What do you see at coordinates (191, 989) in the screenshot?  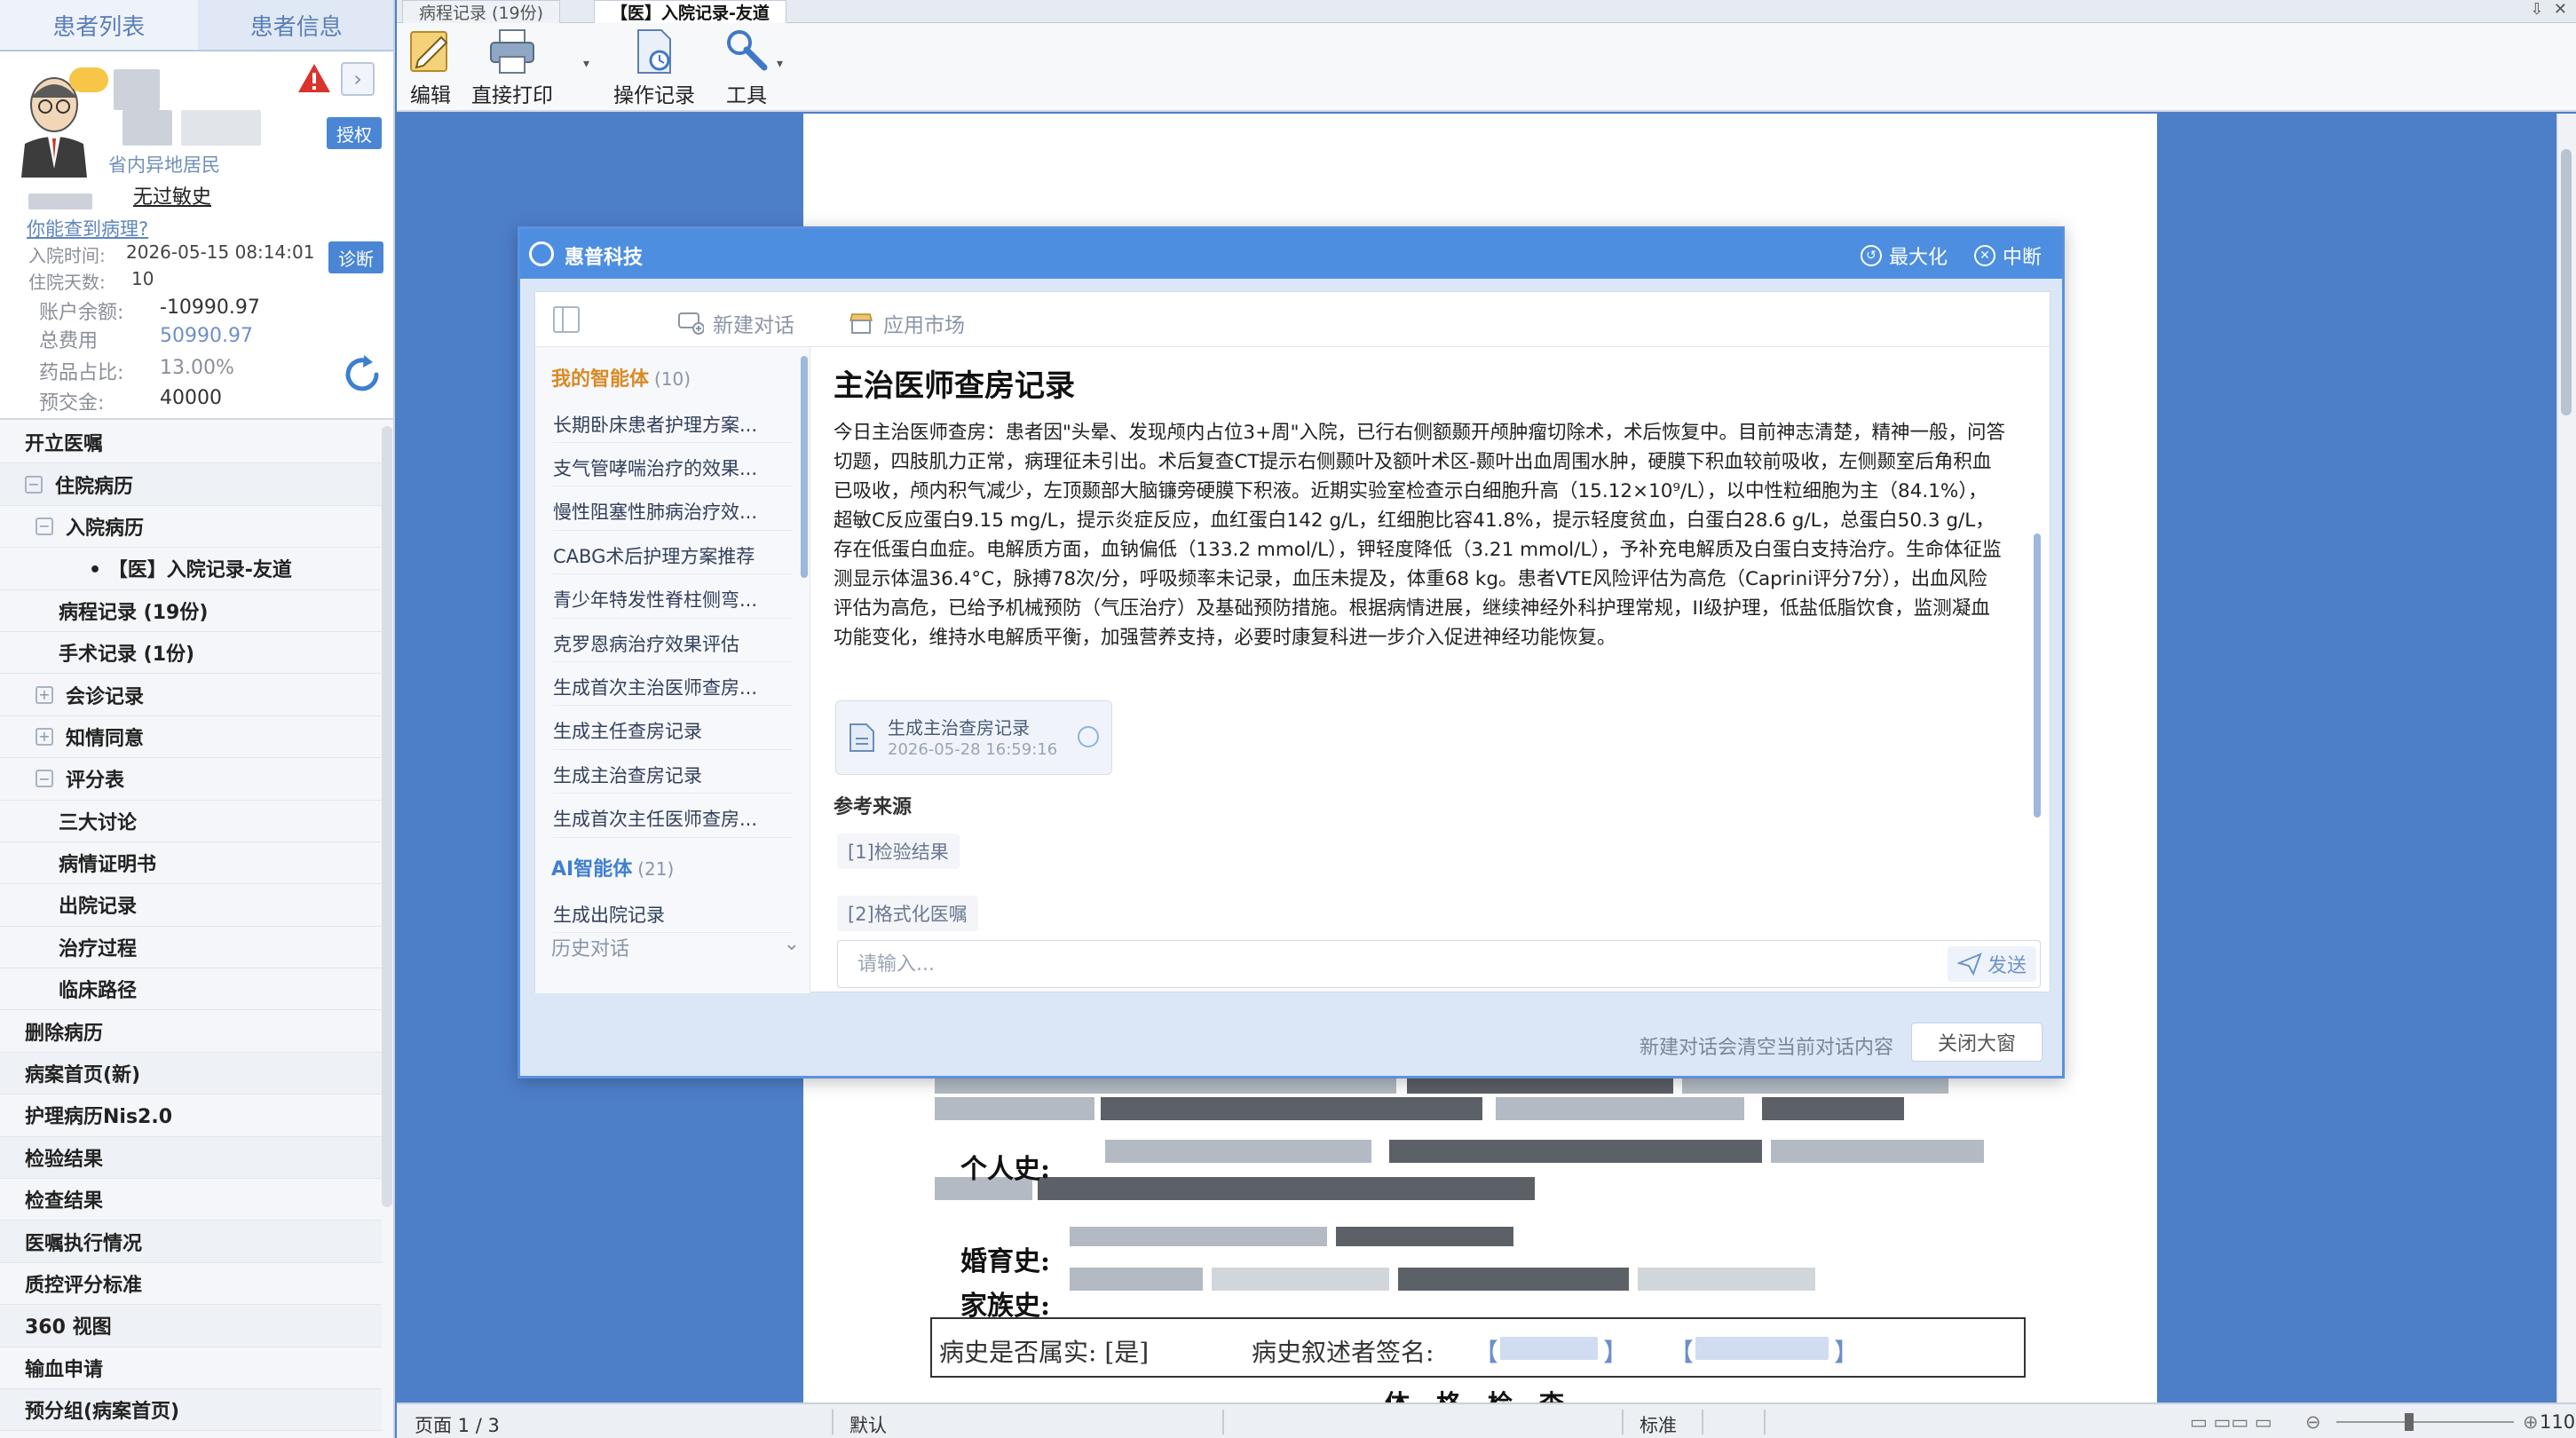 I see `sidebar-nav-item: 临床路径` at bounding box center [191, 989].